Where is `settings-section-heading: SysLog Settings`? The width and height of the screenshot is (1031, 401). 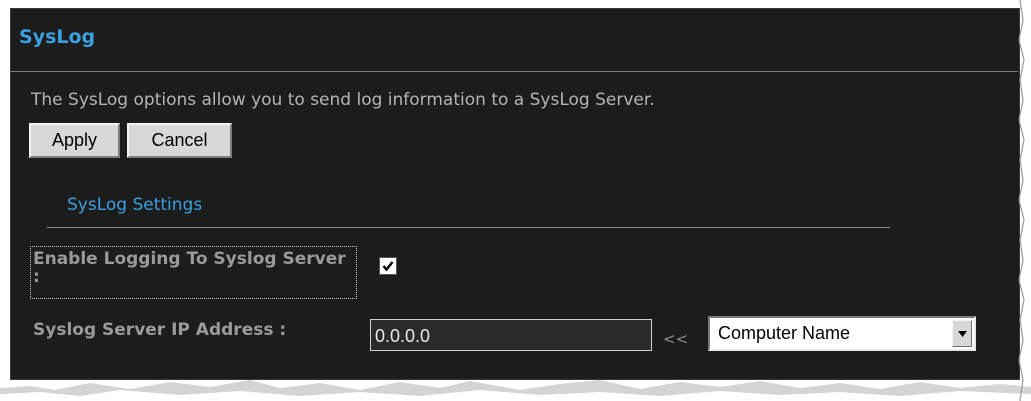
settings-section-heading: SysLog Settings is located at coordinates (135, 205).